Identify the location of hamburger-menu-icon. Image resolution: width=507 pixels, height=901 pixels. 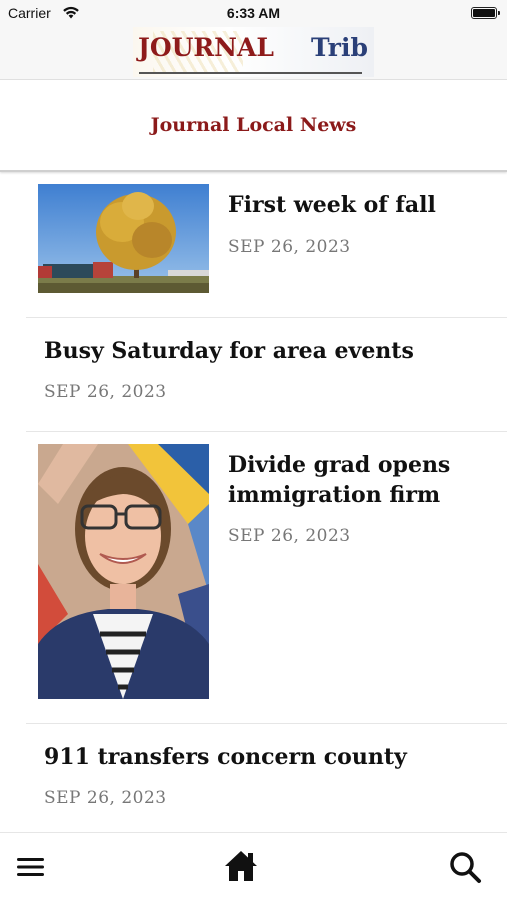
(31, 867).